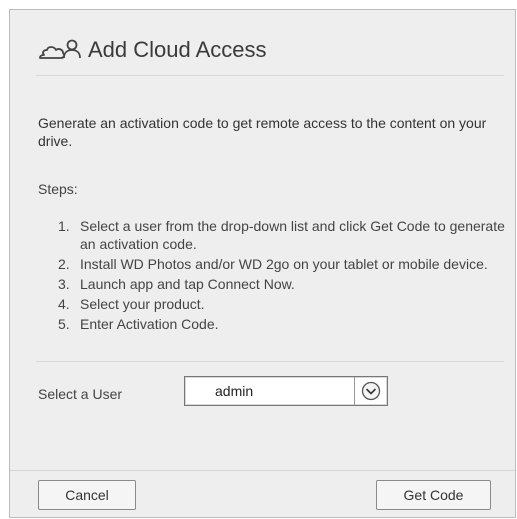  I want to click on chevron-down-circle-icon, so click(371, 391).